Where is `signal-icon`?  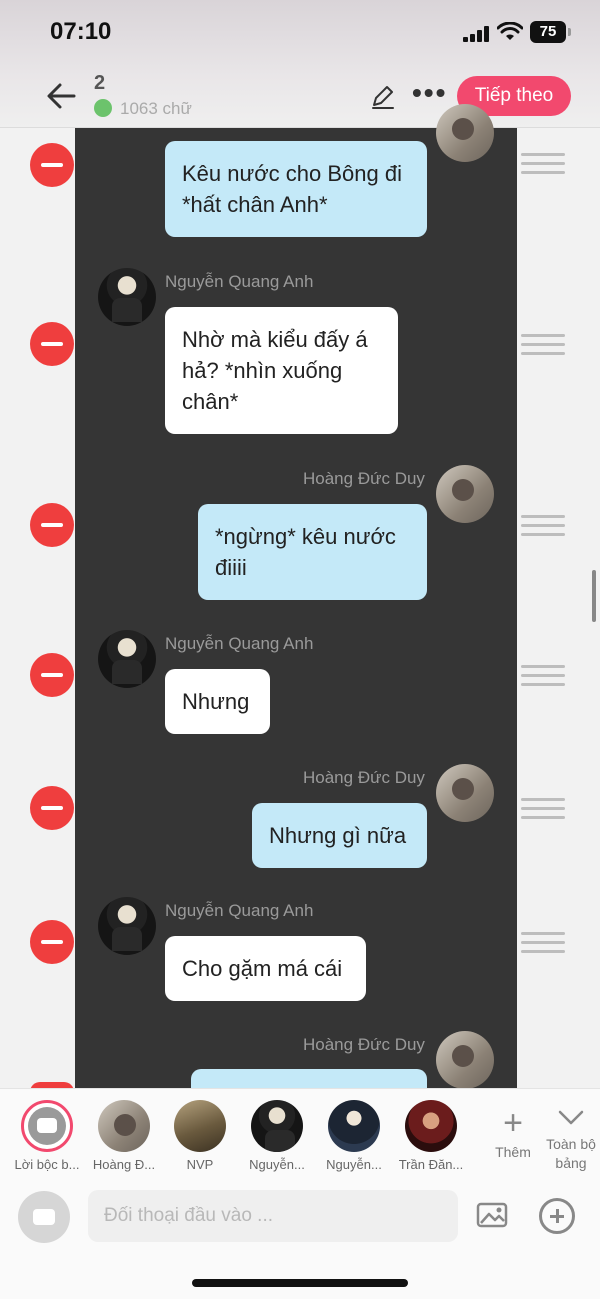
signal-icon is located at coordinates (476, 34).